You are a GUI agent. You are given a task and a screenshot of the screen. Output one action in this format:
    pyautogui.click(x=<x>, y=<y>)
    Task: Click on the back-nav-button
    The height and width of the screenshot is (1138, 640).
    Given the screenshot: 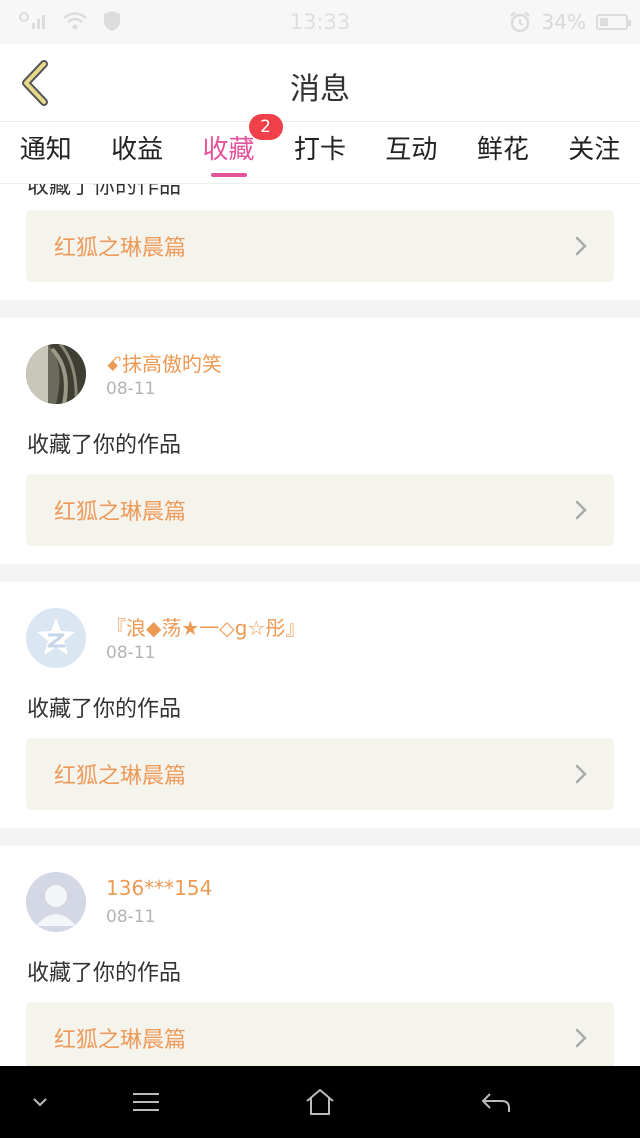 What is the action you would take?
    pyautogui.click(x=496, y=1102)
    